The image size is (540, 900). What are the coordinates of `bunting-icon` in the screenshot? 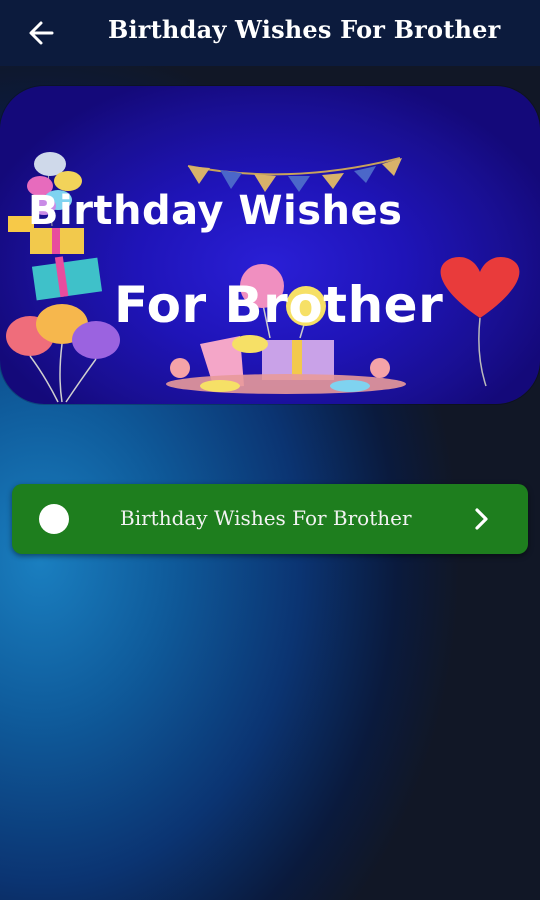 It's located at (294, 174).